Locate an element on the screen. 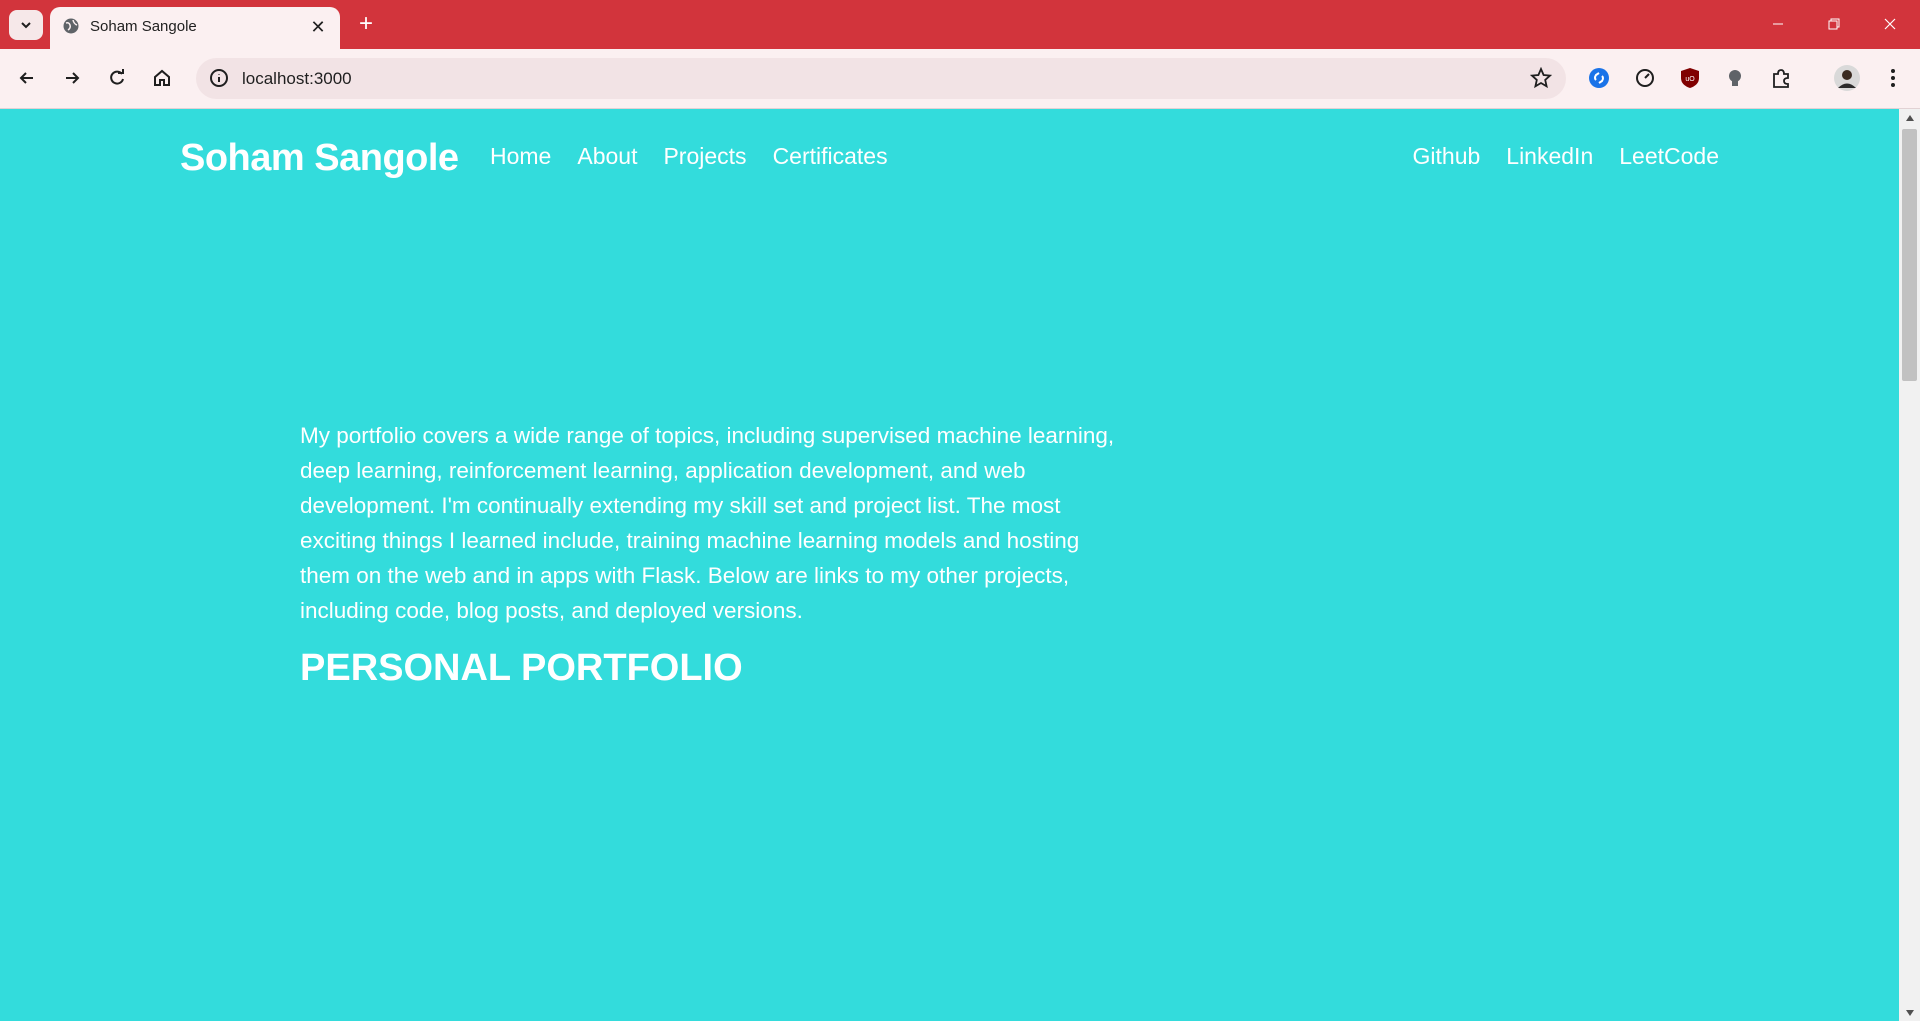 The width and height of the screenshot is (1920, 1021). minimize-button is located at coordinates (1778, 24).